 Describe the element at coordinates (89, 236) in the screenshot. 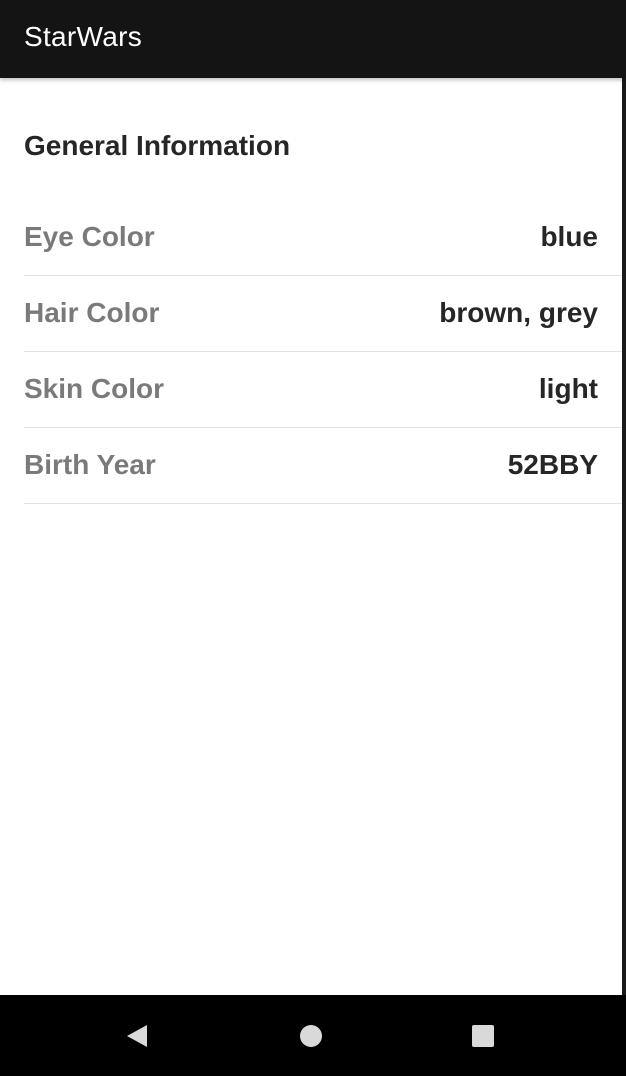

I see `detail-label: Eye Color` at that location.